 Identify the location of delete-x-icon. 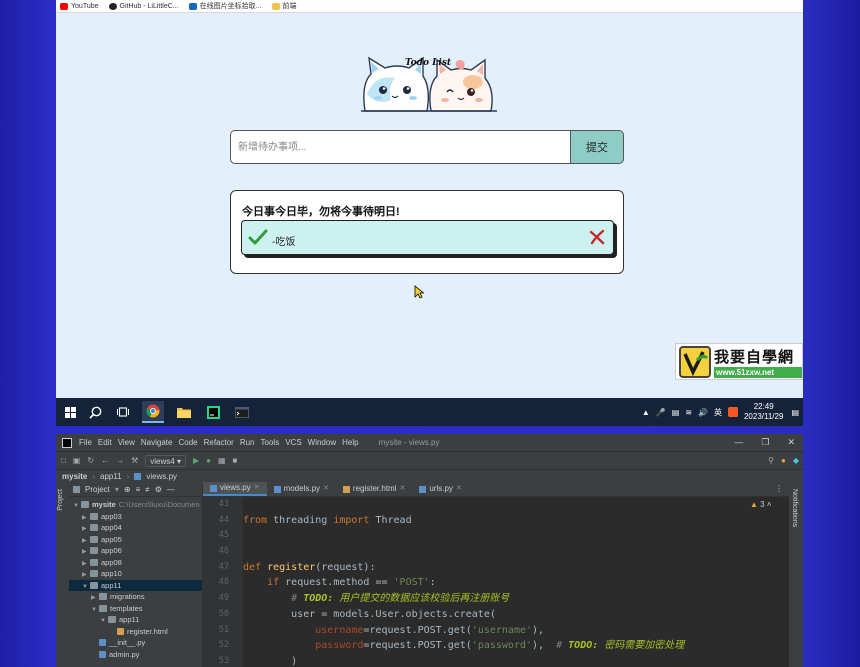
(597, 237).